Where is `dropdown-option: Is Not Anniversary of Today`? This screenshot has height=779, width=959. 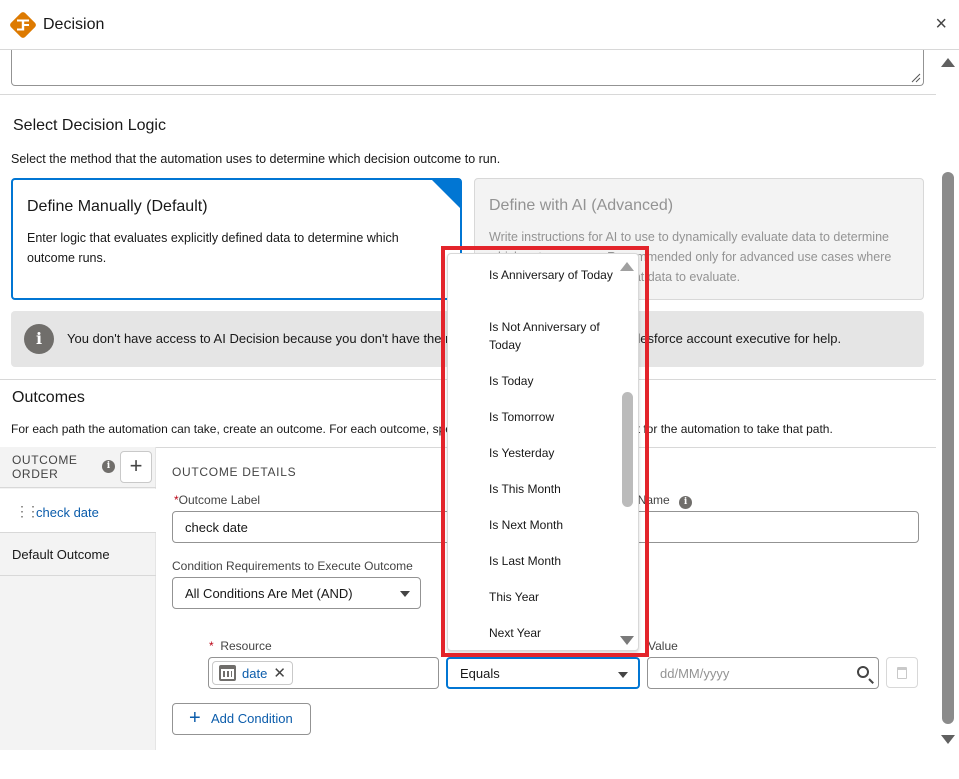
dropdown-option: Is Not Anniversary of Today is located at coordinates (554, 336).